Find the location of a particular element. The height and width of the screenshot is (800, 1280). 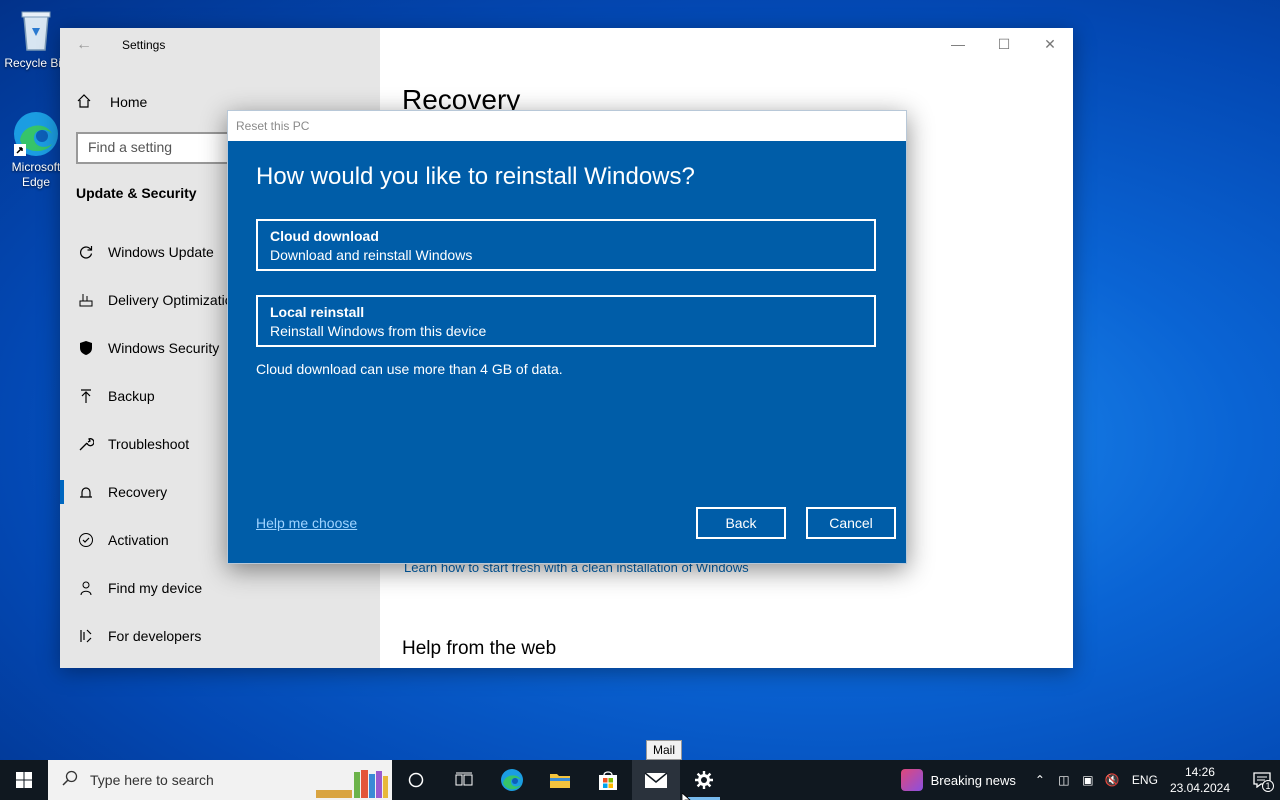

sidebar-item-label: Find my device is located at coordinates (155, 588).